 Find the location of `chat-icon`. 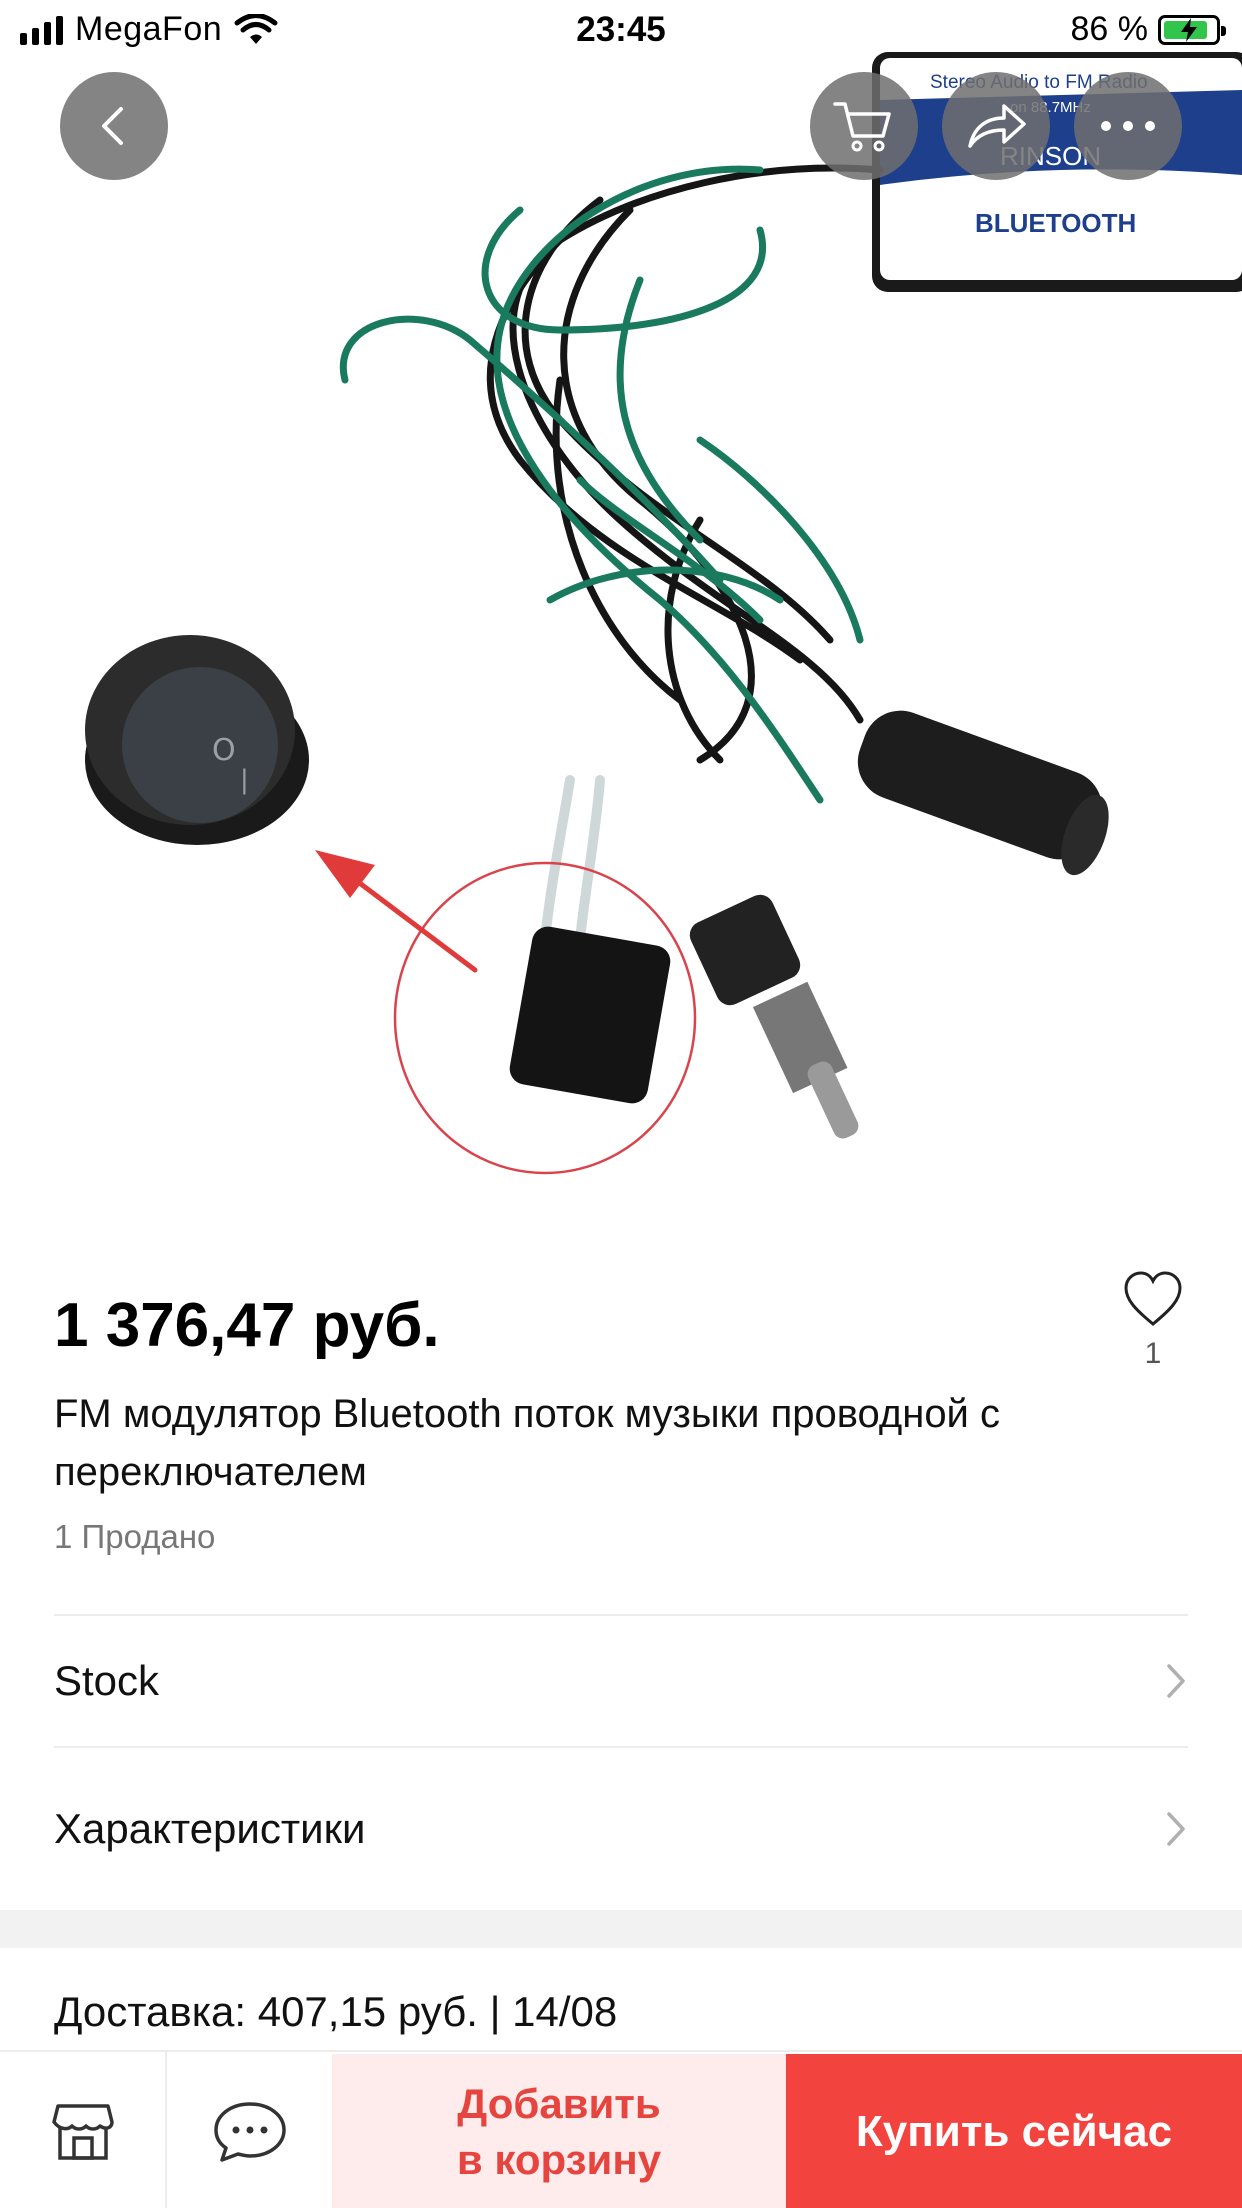

chat-icon is located at coordinates (249, 2132).